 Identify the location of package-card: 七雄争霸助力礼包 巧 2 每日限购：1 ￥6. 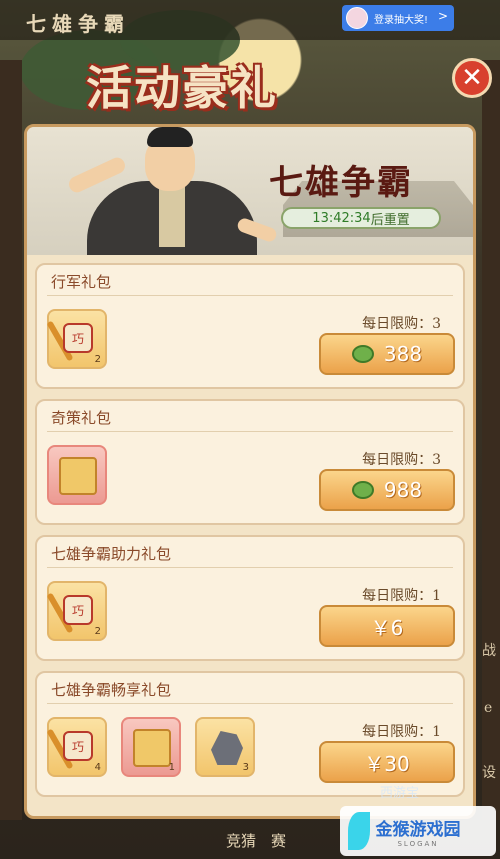
(250, 598).